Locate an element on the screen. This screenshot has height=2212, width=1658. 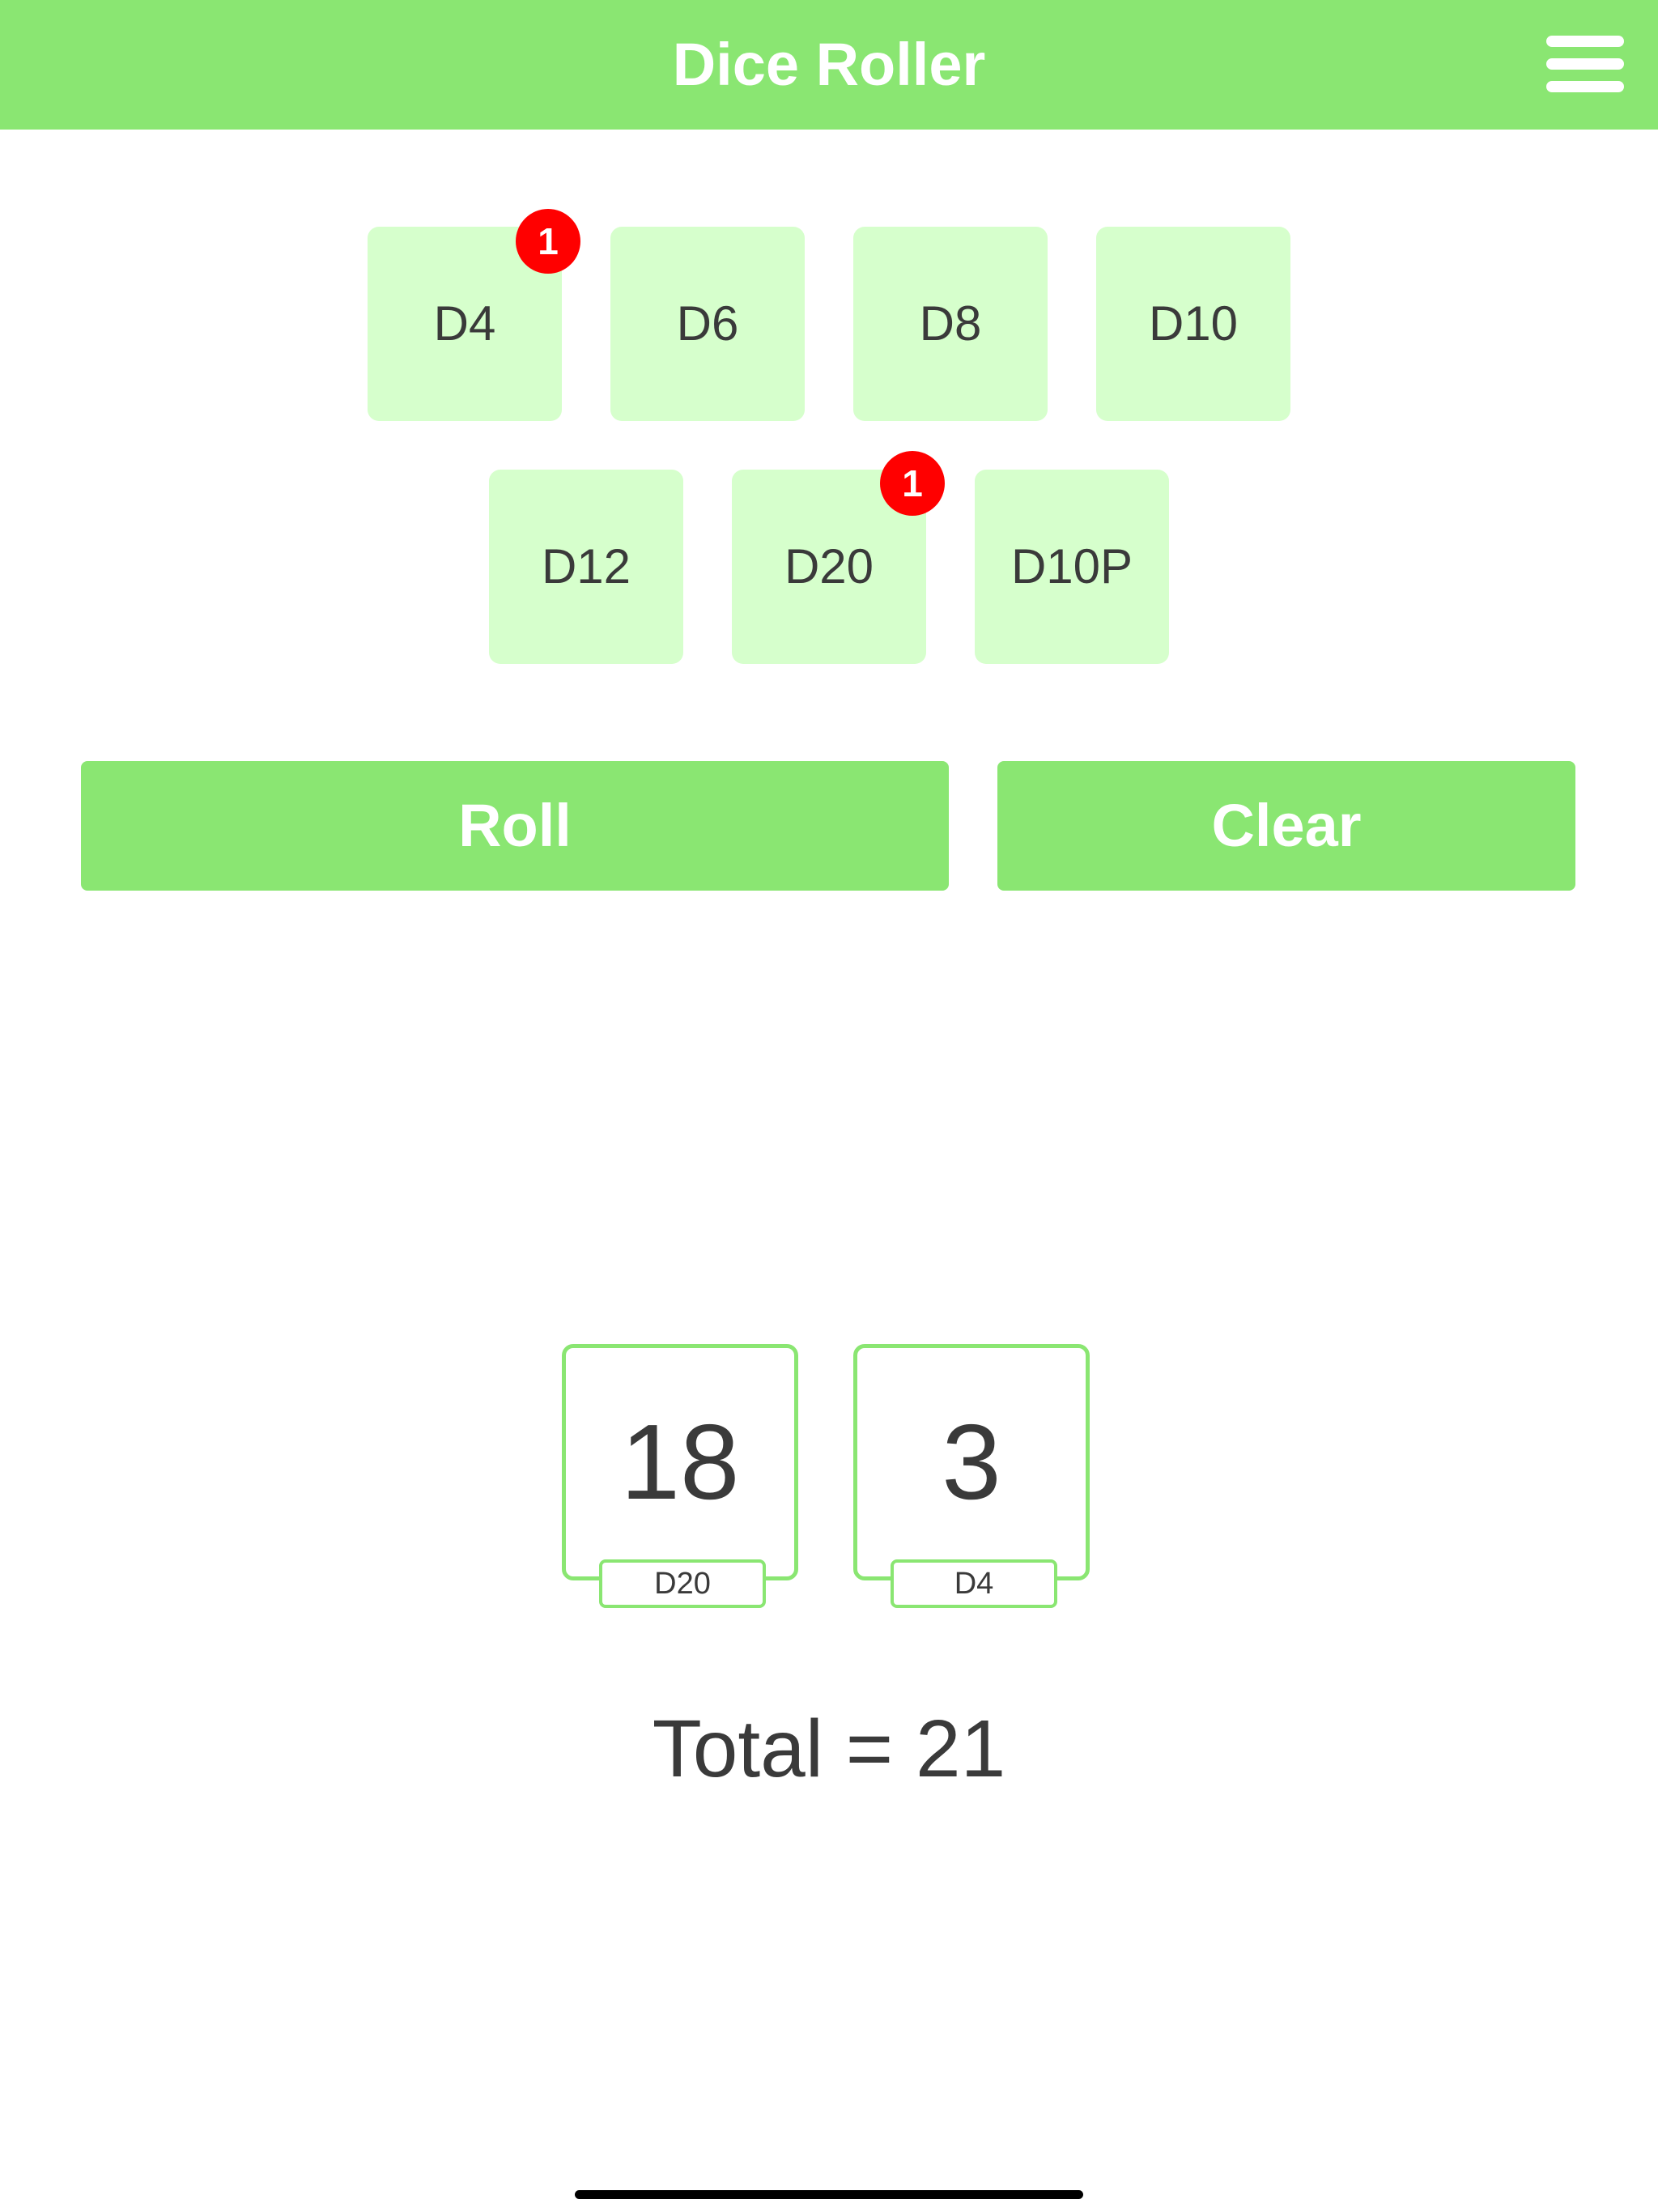
result-value: 3 is located at coordinates (971, 1462).